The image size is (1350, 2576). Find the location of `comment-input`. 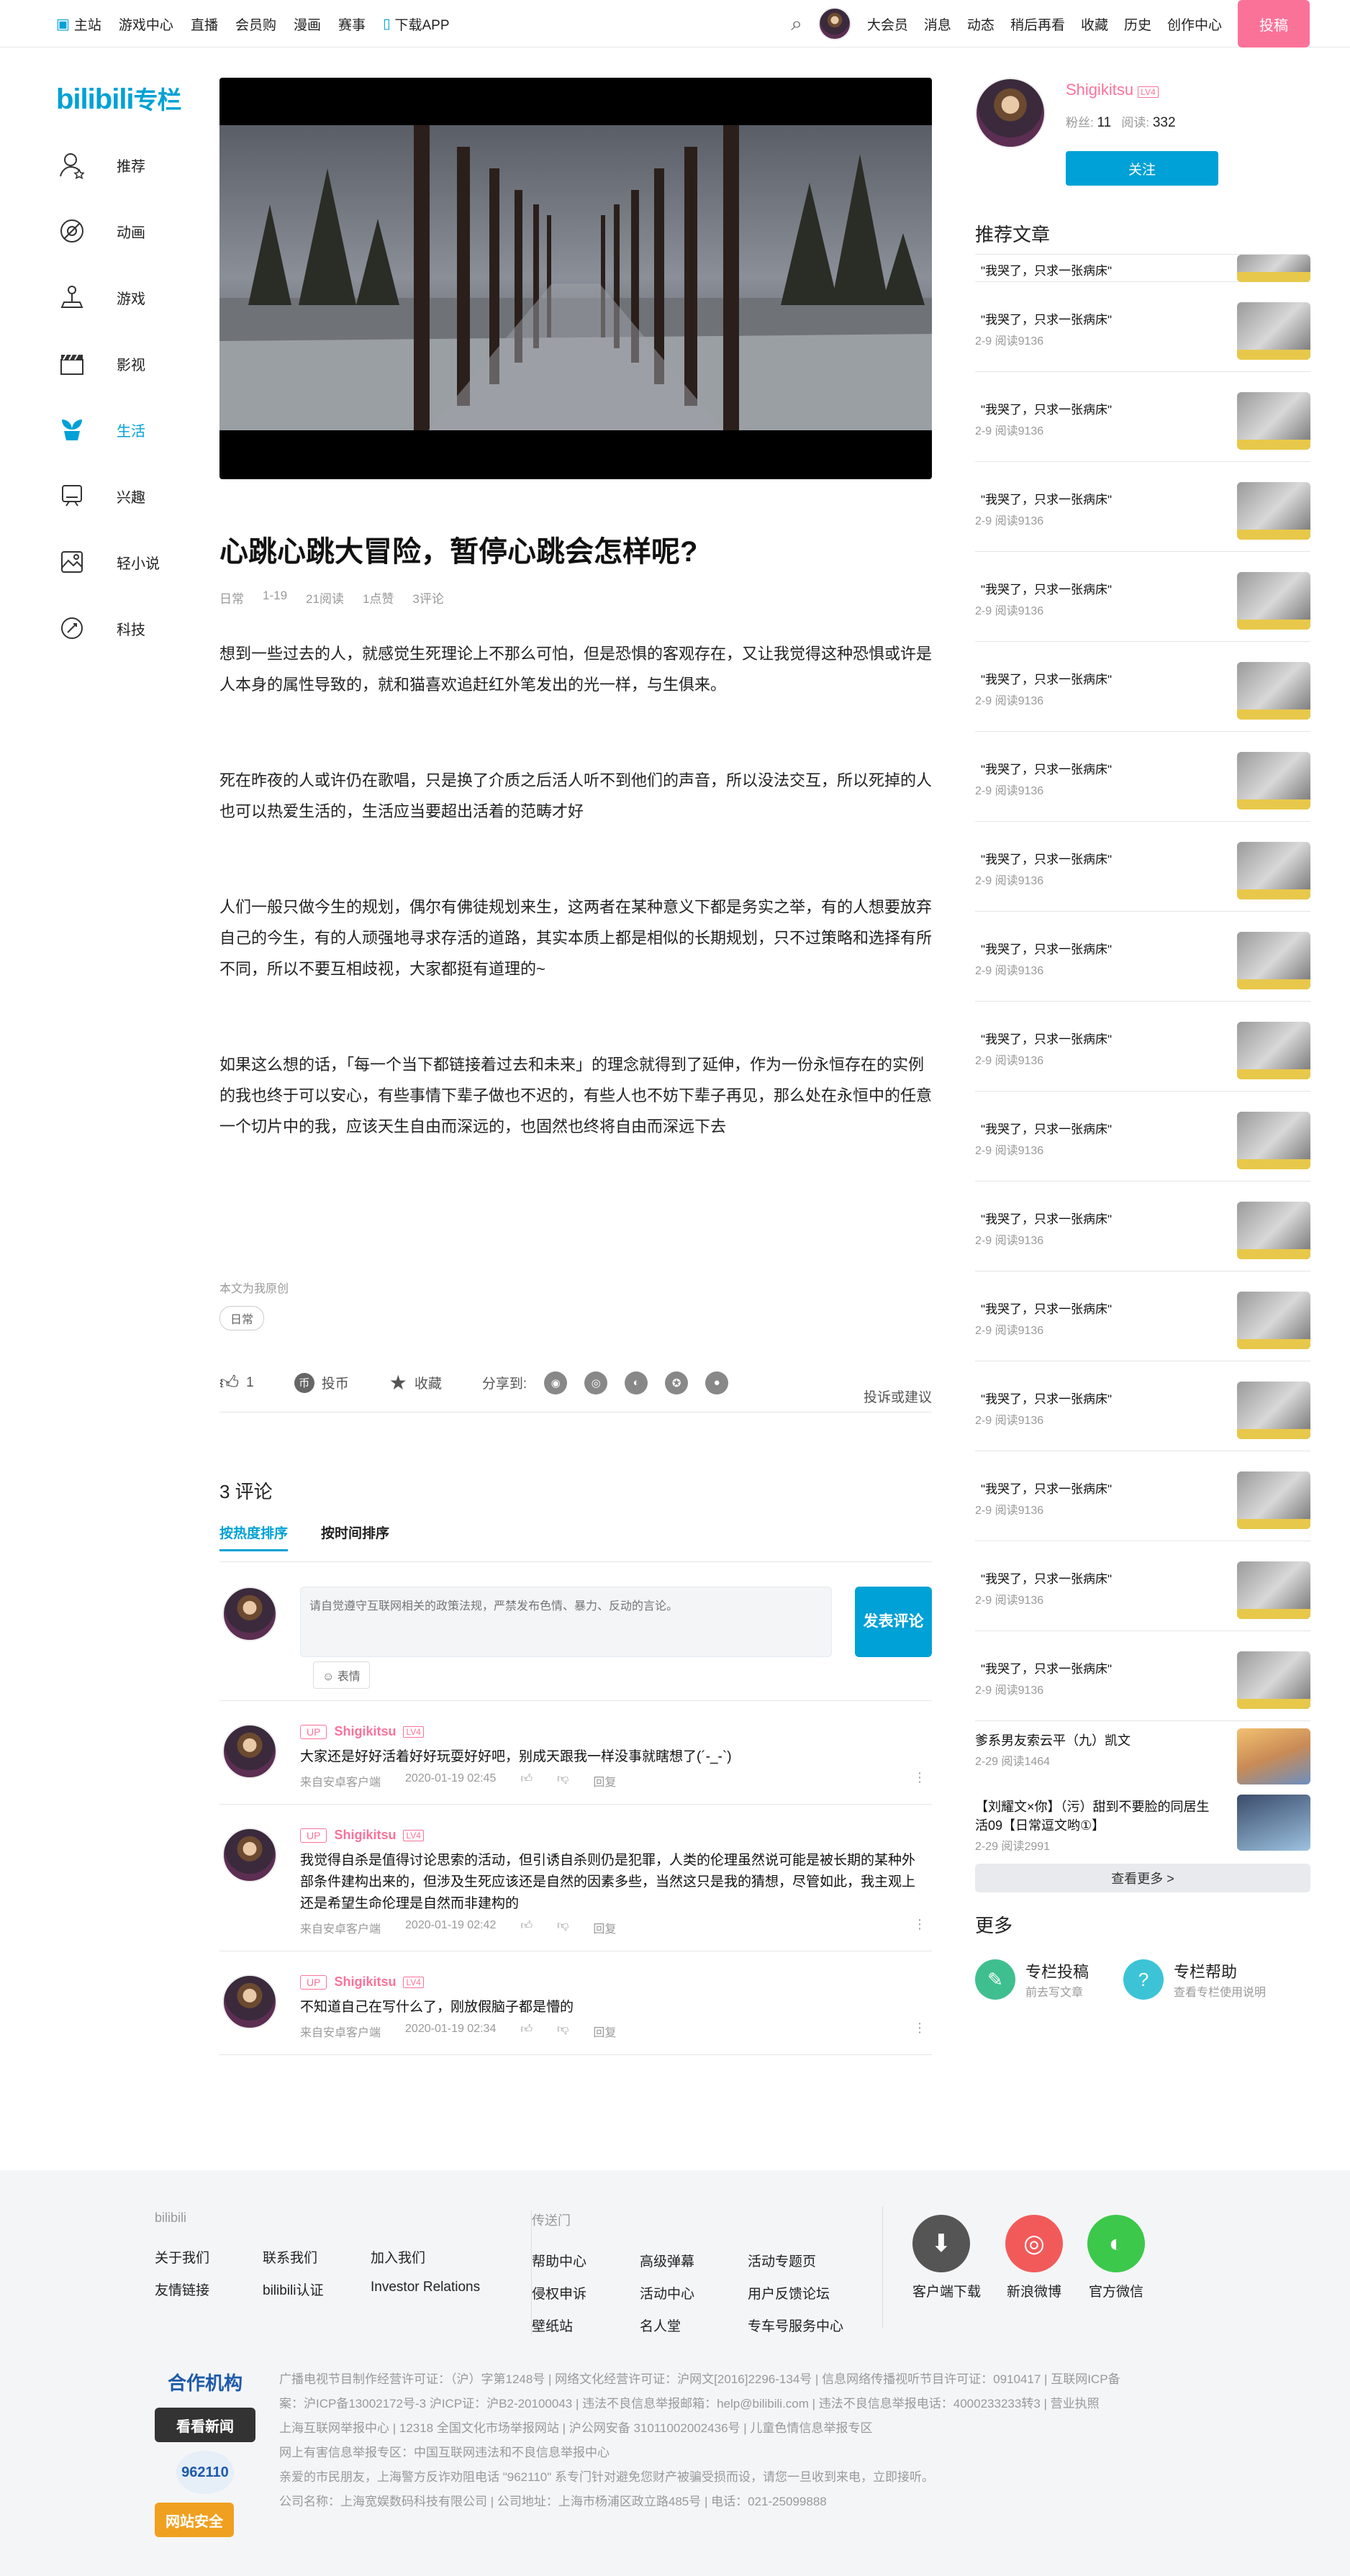

comment-input is located at coordinates (566, 1622).